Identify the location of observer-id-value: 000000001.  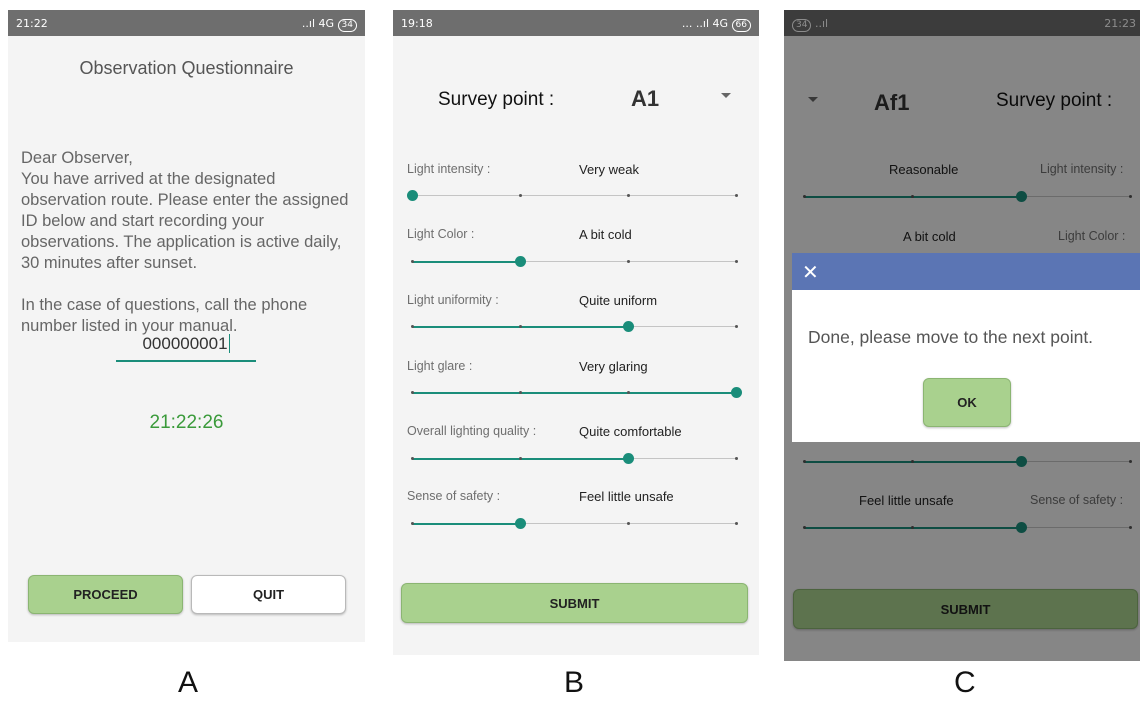
(185, 343).